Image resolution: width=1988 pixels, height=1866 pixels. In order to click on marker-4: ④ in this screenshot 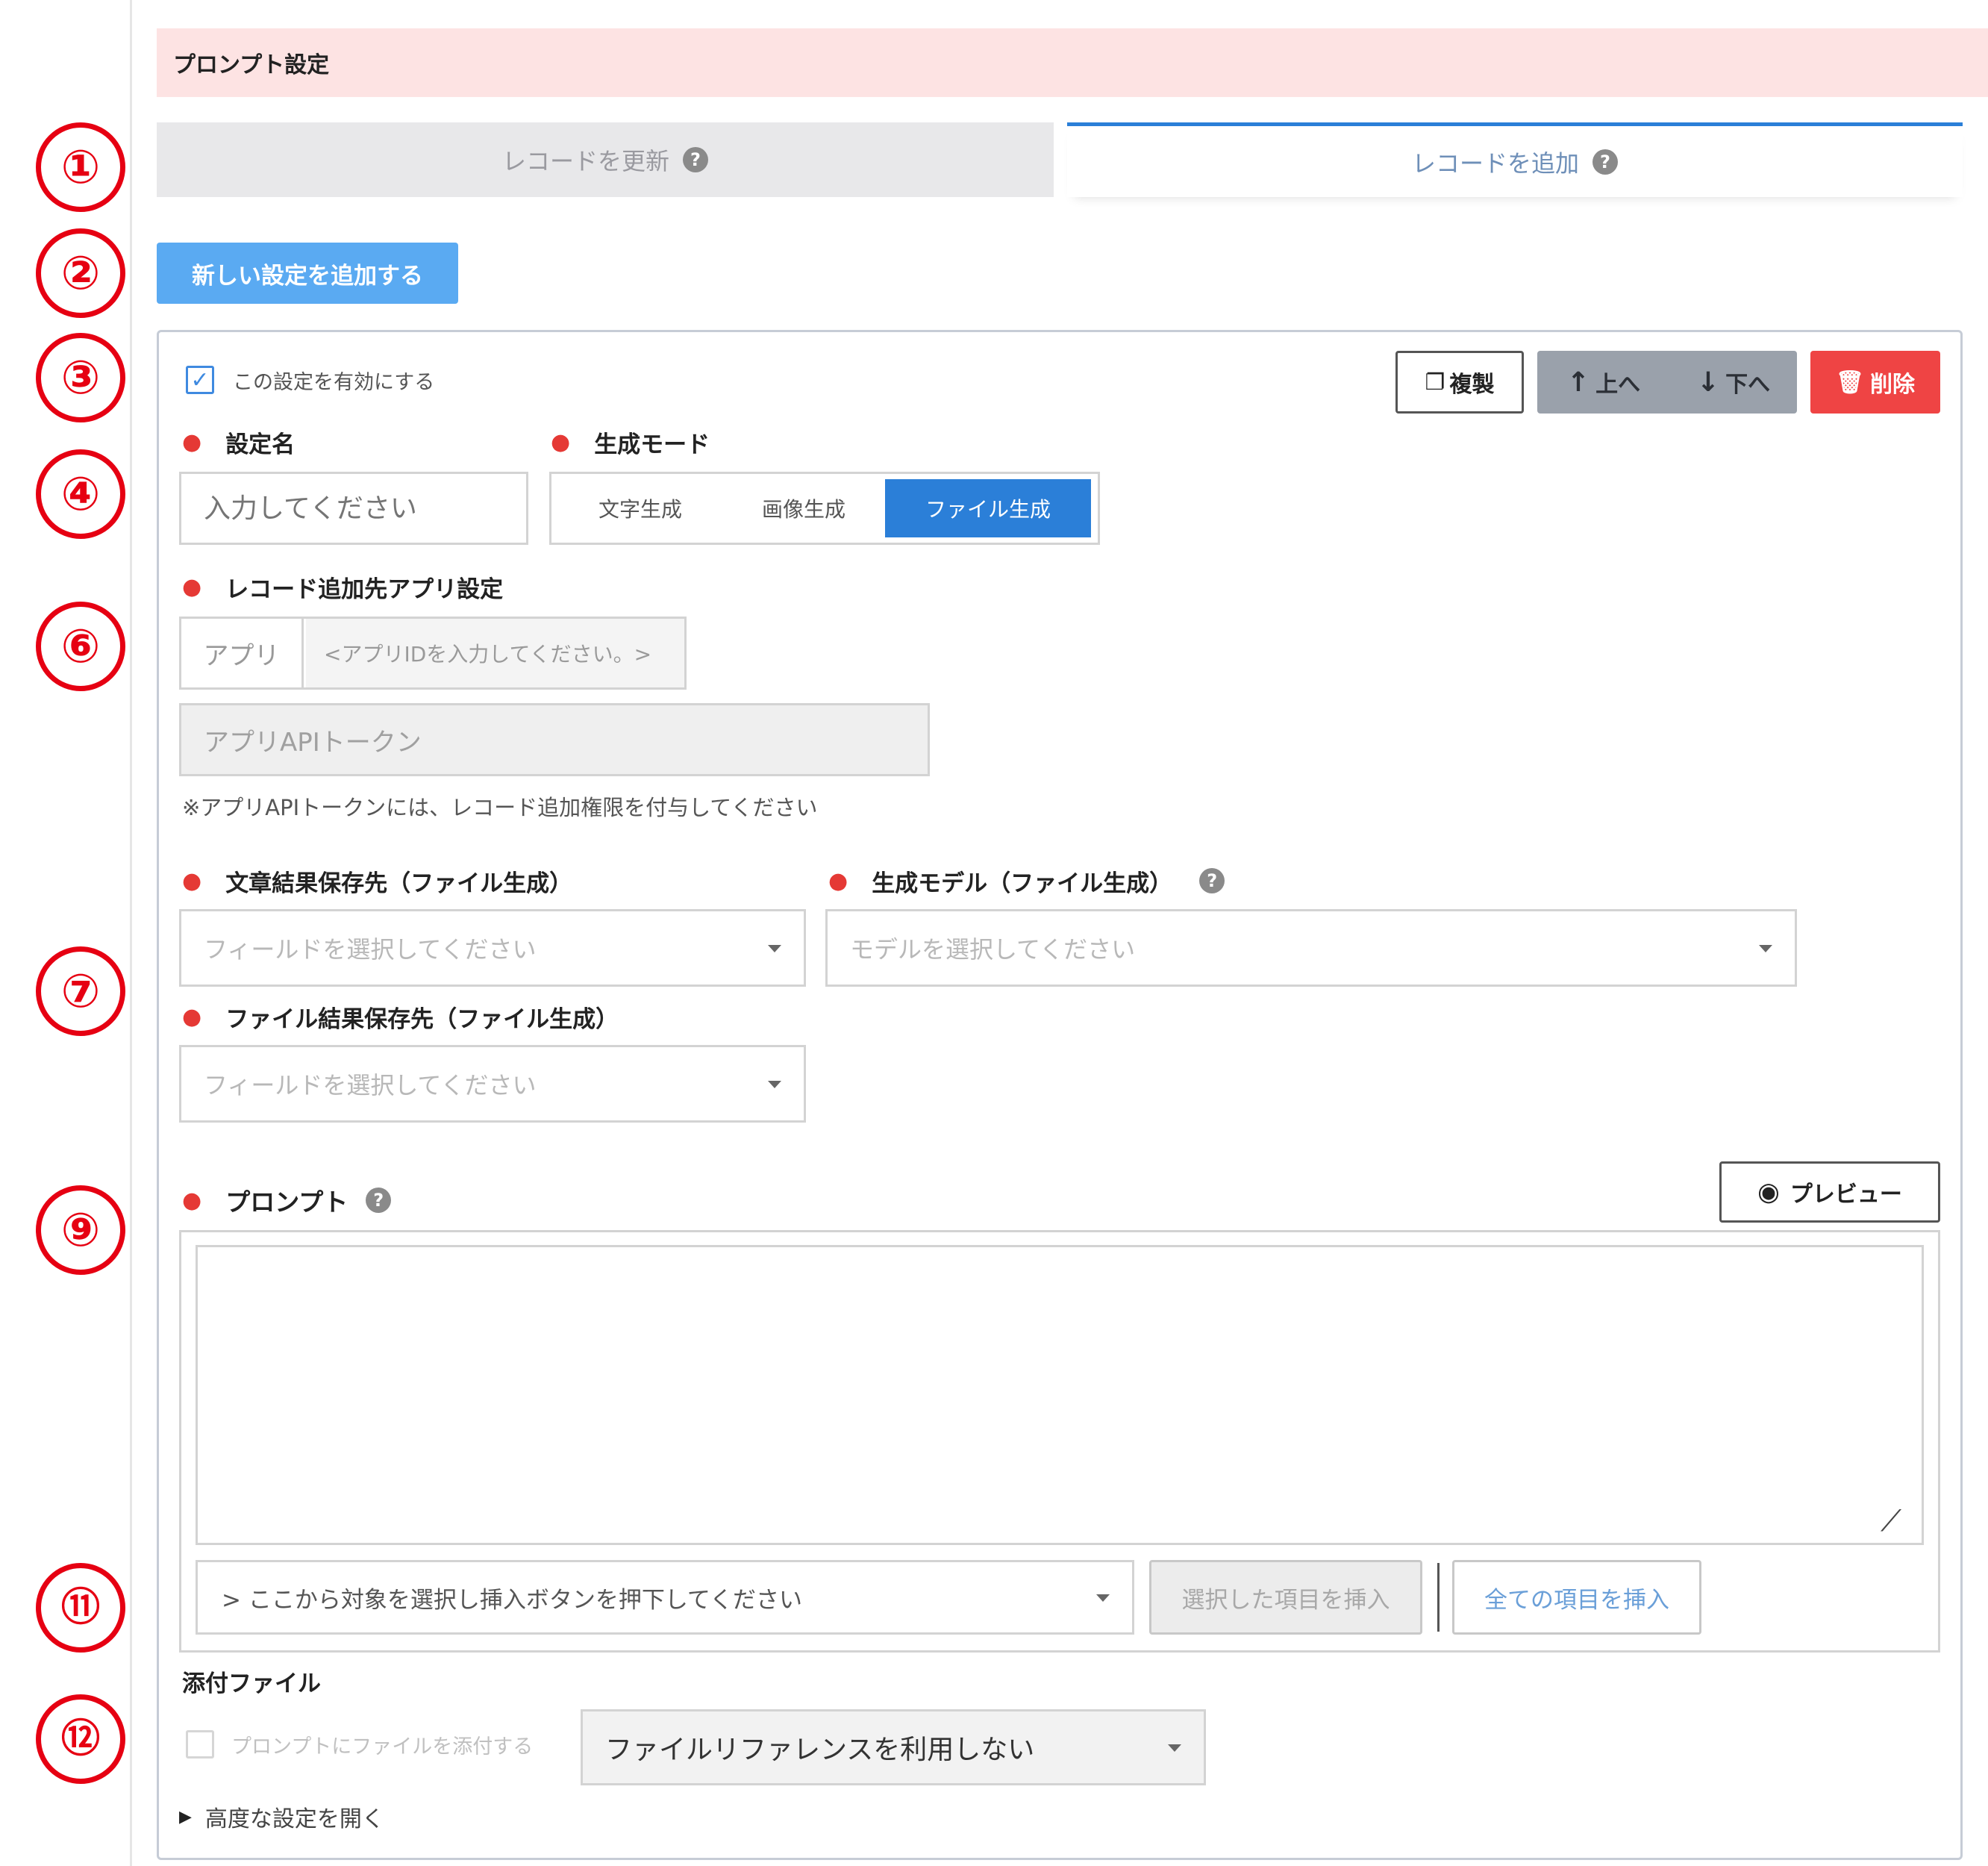, I will do `click(80, 494)`.